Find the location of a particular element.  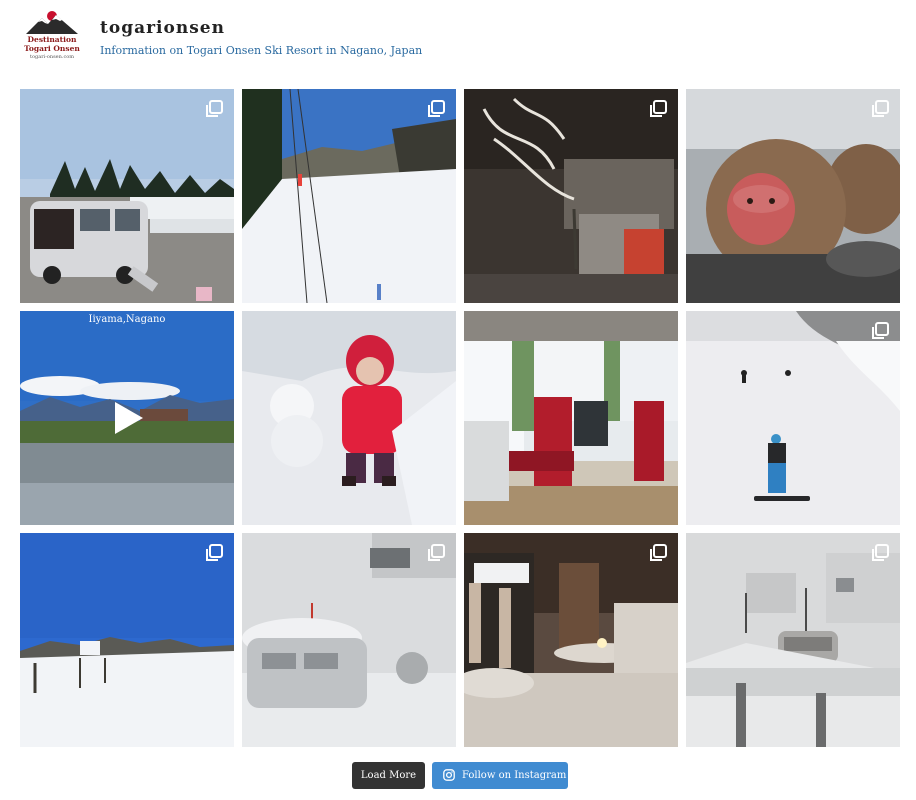

play-icon is located at coordinates (127, 418).